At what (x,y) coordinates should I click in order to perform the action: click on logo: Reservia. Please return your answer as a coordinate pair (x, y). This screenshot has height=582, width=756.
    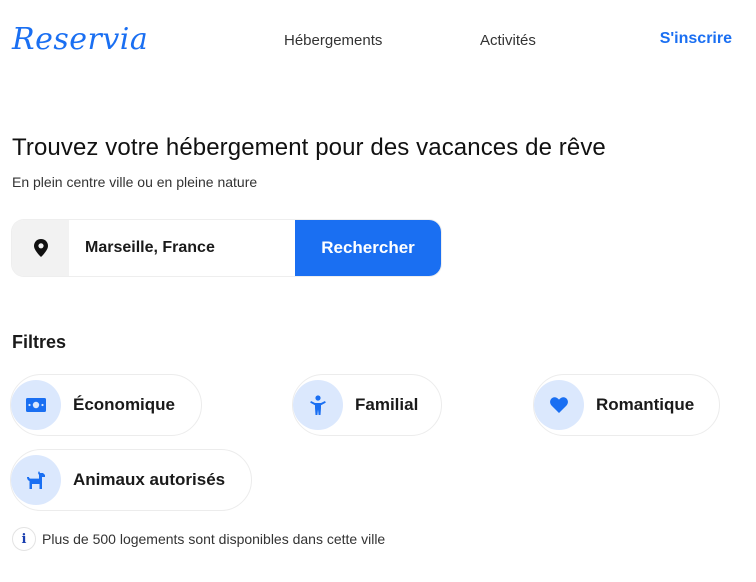
    Looking at the image, I should click on (80, 39).